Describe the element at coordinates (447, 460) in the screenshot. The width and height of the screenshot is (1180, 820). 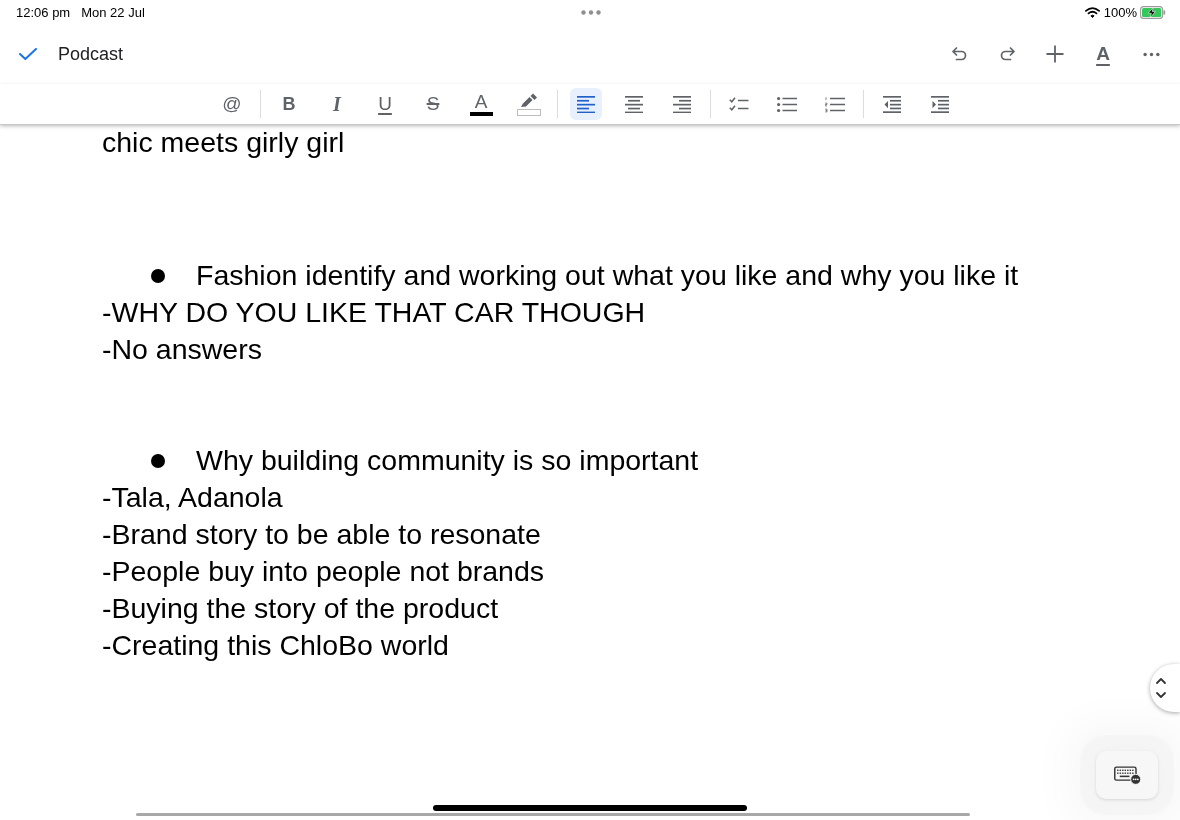
I see `bullet-text: Why building community is so important` at that location.